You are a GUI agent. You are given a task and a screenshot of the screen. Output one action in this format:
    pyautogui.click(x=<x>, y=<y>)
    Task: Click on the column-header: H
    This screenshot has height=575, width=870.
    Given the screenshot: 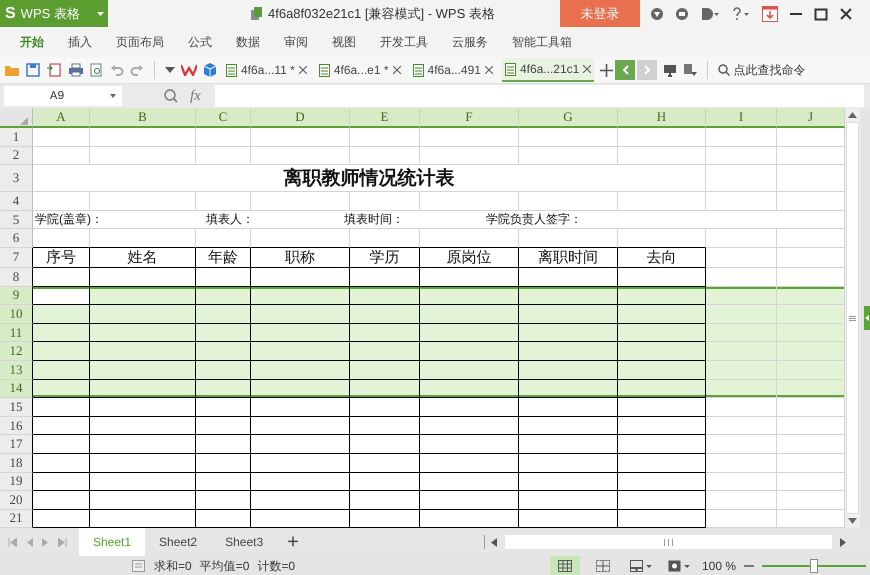 What is the action you would take?
    pyautogui.click(x=662, y=118)
    